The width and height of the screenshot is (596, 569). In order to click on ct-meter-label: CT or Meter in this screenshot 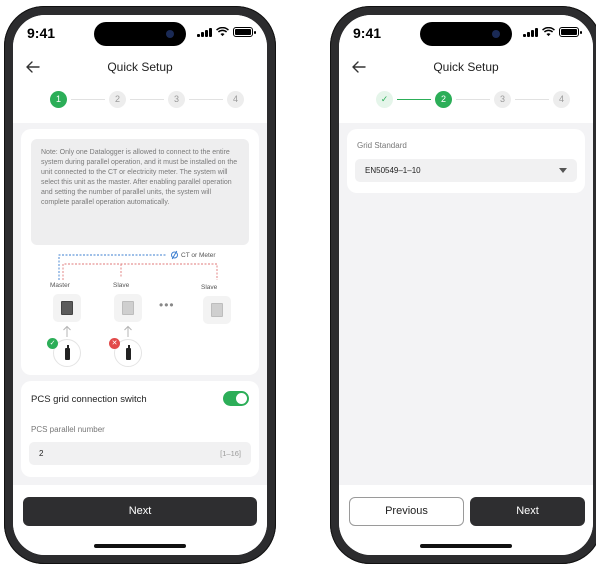, I will do `click(198, 255)`.